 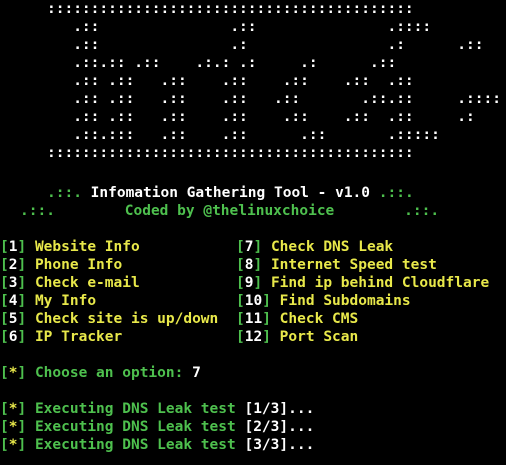 What do you see at coordinates (109, 319) in the screenshot?
I see `menu-item-check-site: [5] Check site is up/down` at bounding box center [109, 319].